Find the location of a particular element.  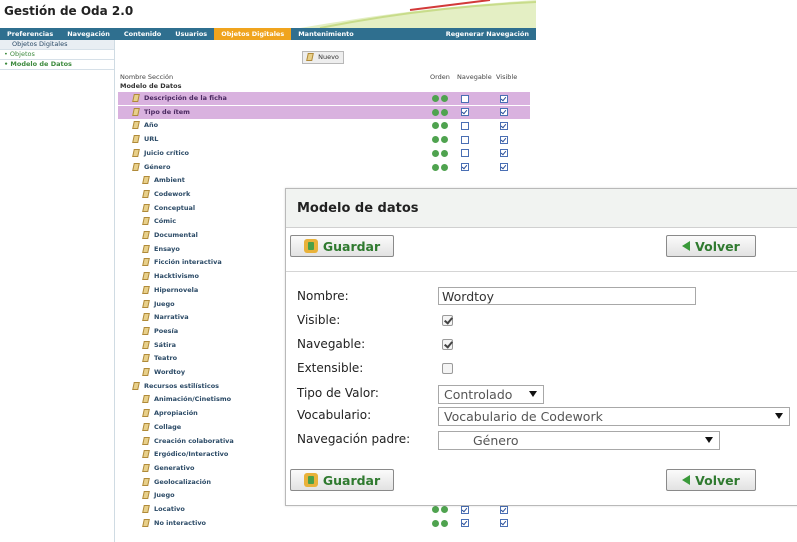

tree-root-label: Modelo de Datos is located at coordinates (151, 86).